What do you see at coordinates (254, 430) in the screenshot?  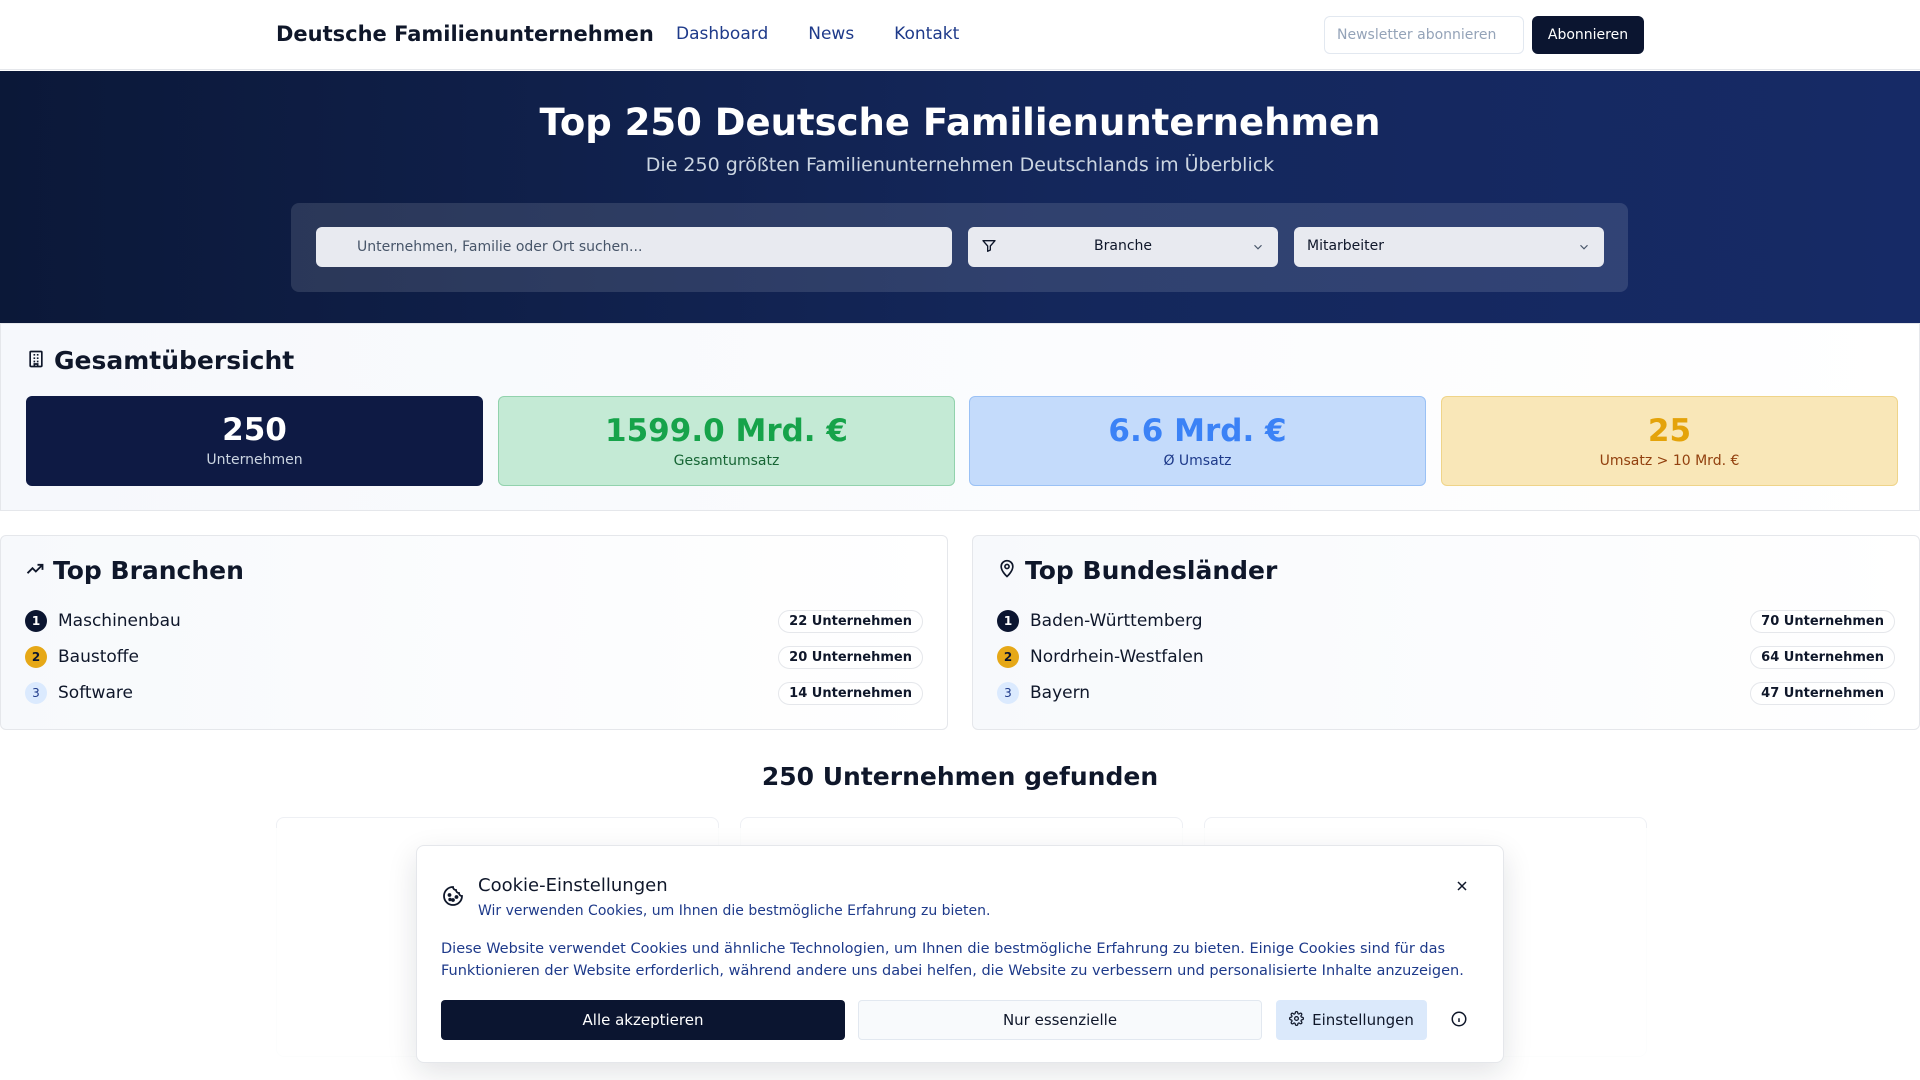 I see `stat-value: 250` at bounding box center [254, 430].